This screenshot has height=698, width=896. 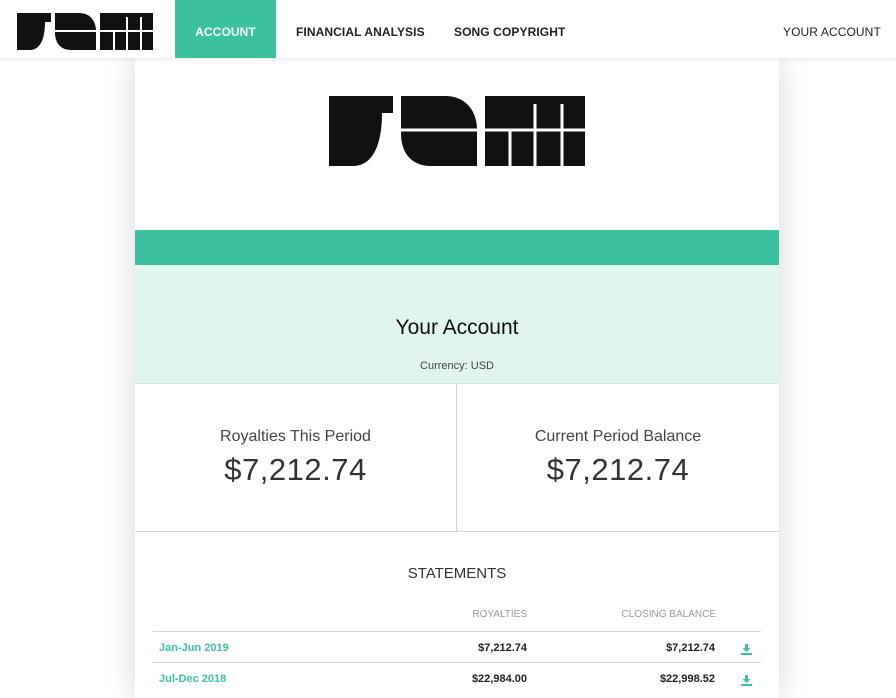 What do you see at coordinates (509, 29) in the screenshot?
I see `tab-song-copyright: SONG COPYRIGHT` at bounding box center [509, 29].